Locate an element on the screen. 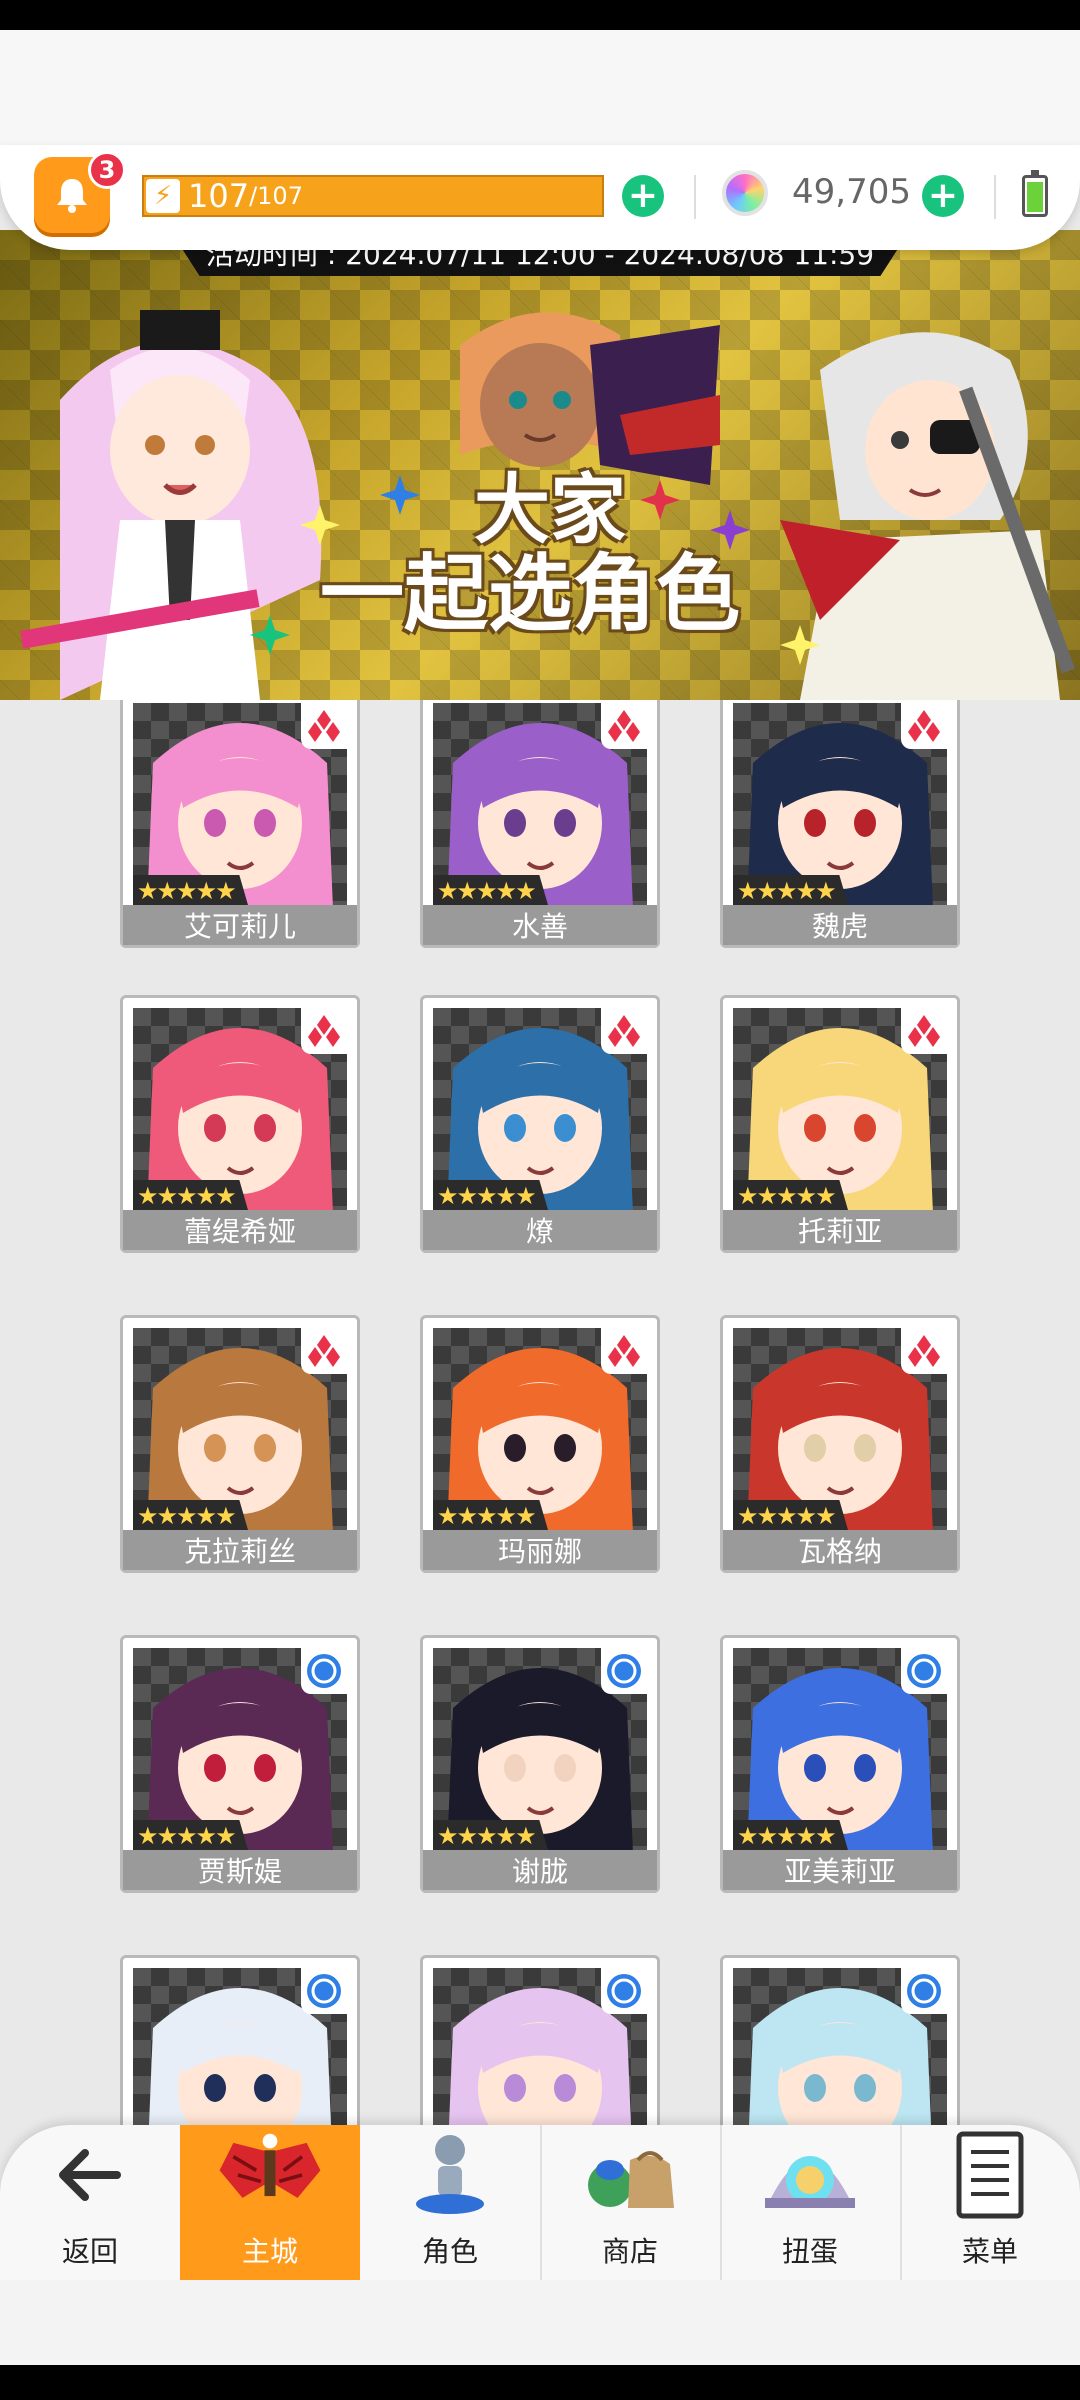 The width and height of the screenshot is (1080, 2400). gem-icon is located at coordinates (745, 193).